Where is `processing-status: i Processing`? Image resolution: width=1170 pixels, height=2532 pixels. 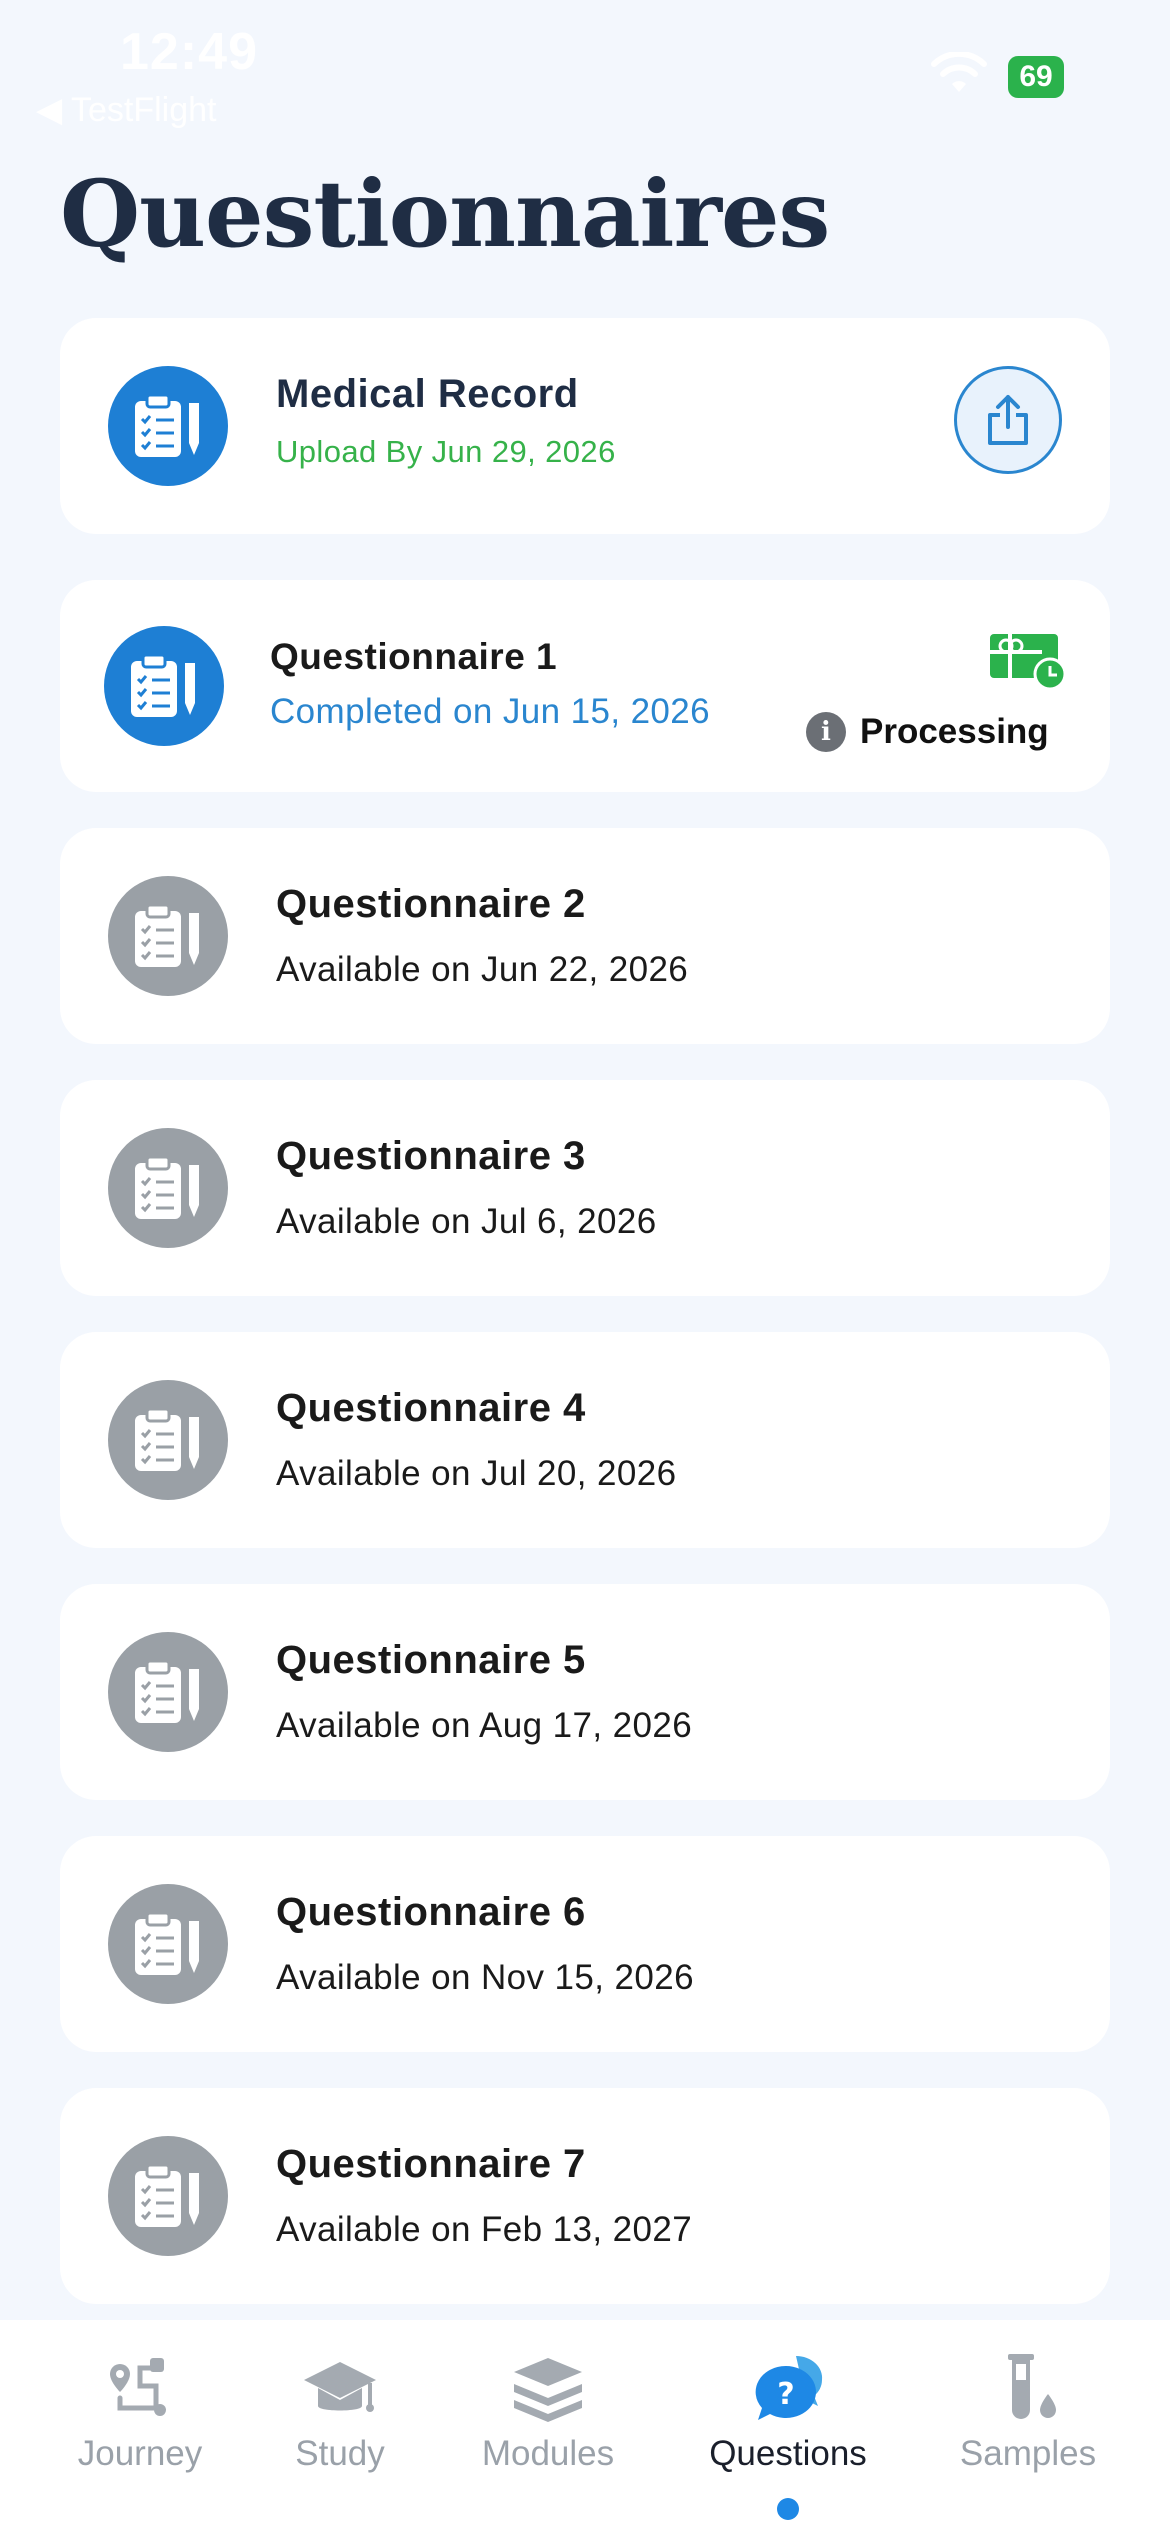
processing-status: i Processing is located at coordinates (936, 691).